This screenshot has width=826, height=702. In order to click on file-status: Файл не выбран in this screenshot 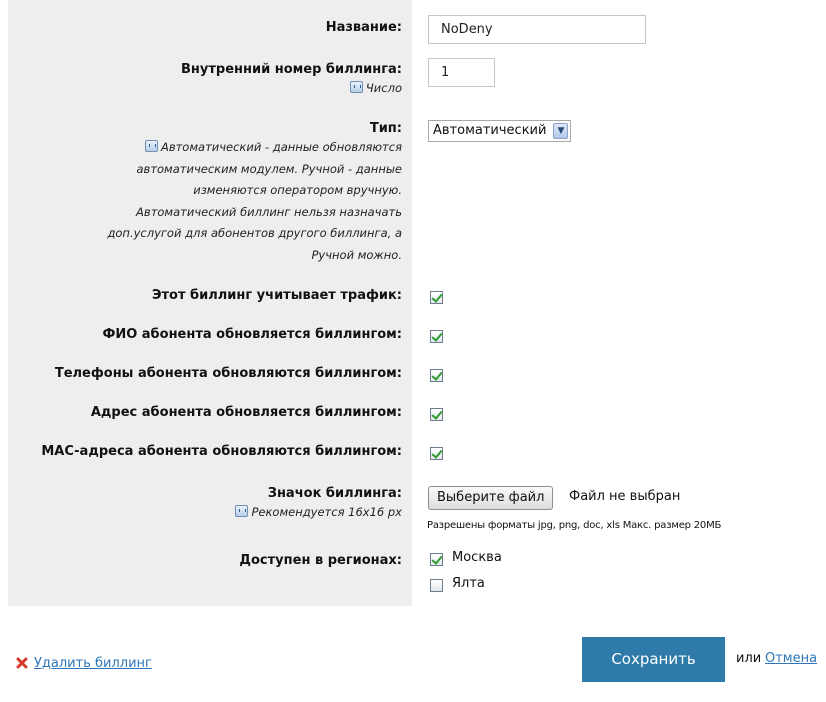, I will do `click(625, 496)`.